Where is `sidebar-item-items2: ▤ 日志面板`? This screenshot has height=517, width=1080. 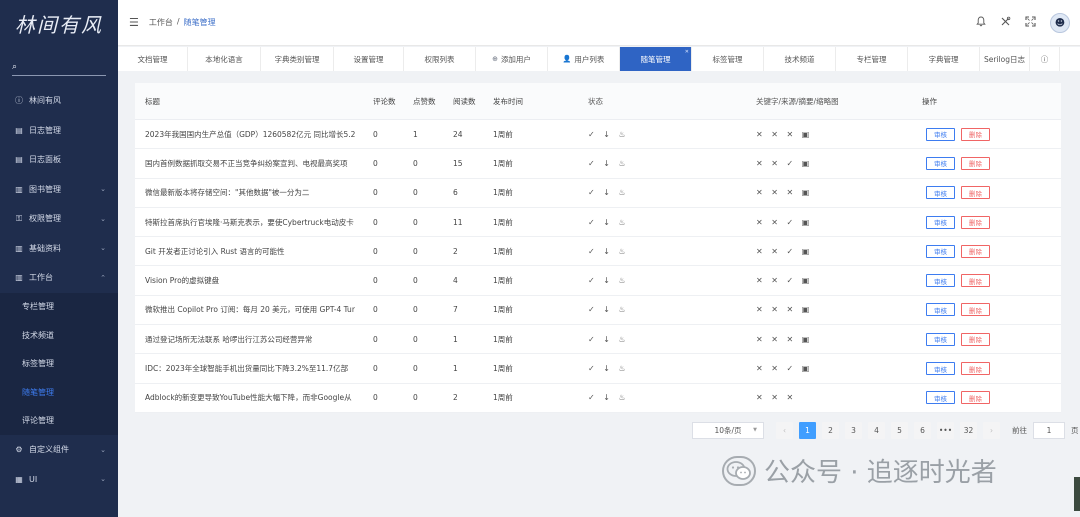 sidebar-item-items2: ▤ 日志面板 is located at coordinates (59, 160).